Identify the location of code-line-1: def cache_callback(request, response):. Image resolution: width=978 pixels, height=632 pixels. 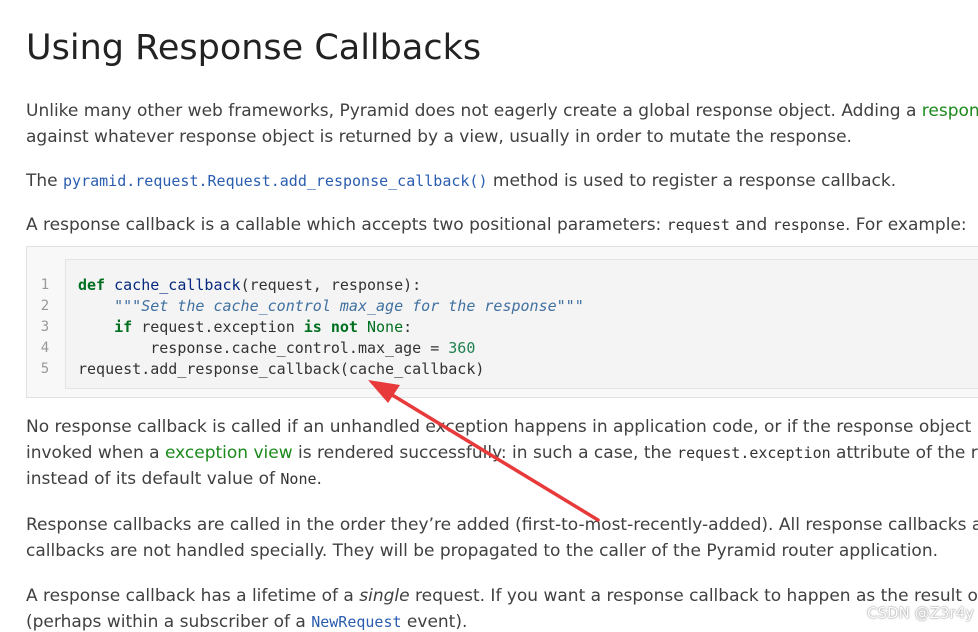
(331, 285).